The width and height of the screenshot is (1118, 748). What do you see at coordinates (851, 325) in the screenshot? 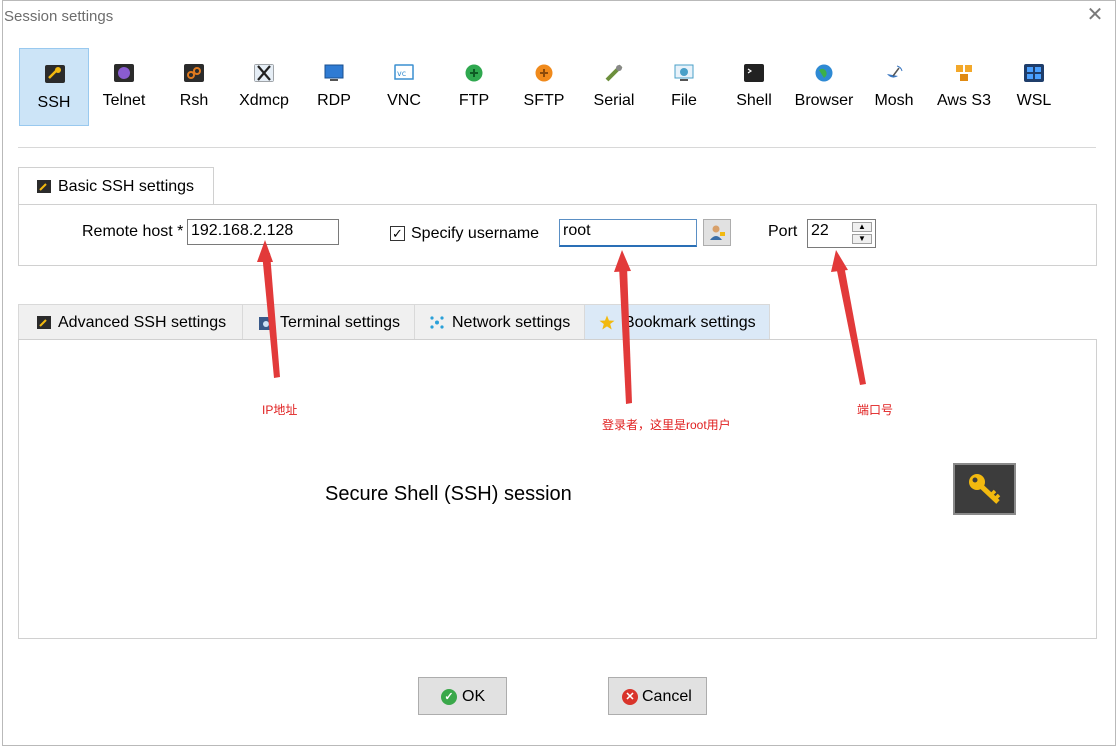
I see `port-arrow-icon` at bounding box center [851, 325].